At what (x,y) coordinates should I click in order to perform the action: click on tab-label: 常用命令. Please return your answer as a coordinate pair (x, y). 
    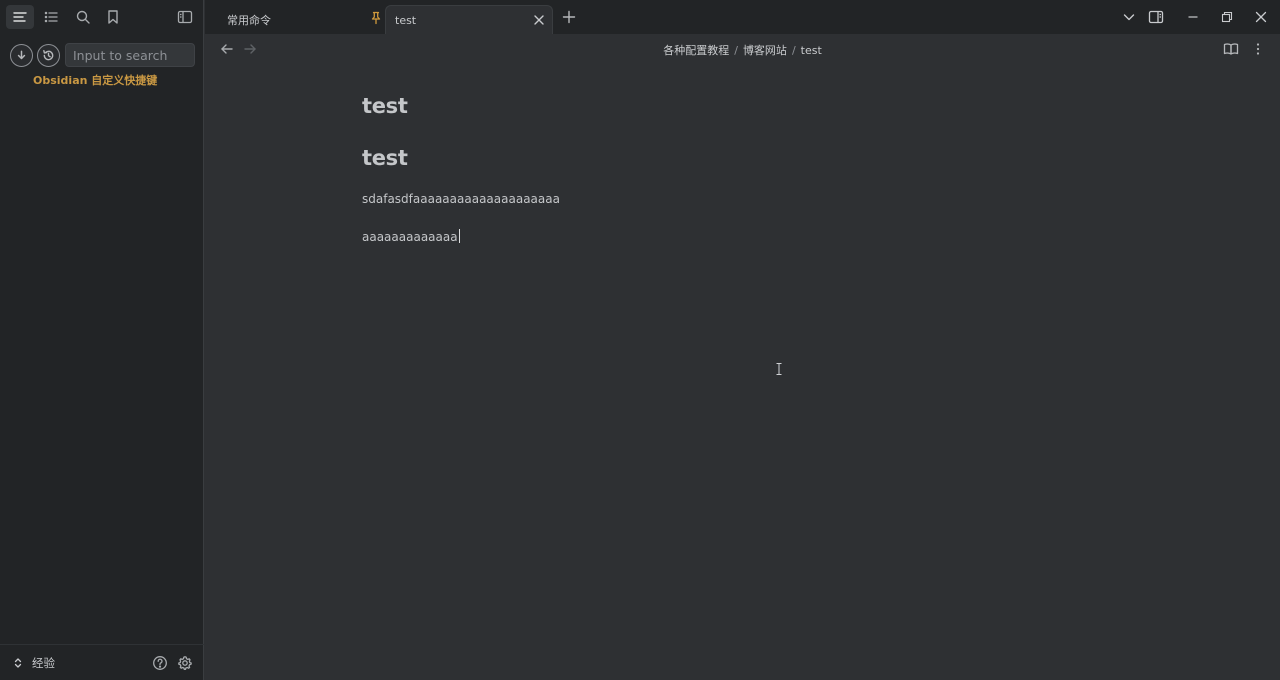
    Looking at the image, I should click on (249, 20).